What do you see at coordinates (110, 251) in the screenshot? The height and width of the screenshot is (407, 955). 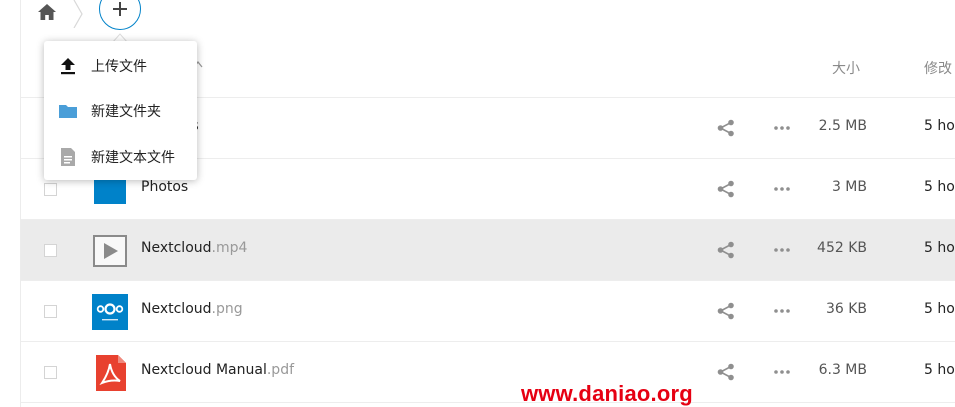 I see `video-file-icon` at bounding box center [110, 251].